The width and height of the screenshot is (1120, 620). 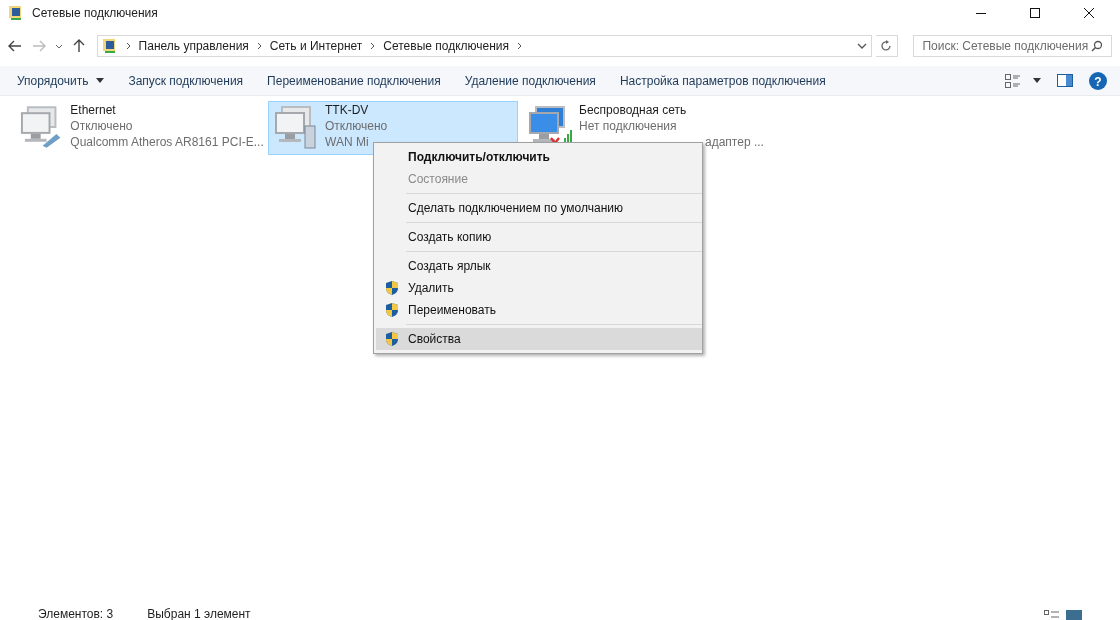 I want to click on connection-status: Нет подключения, so click(x=628, y=126).